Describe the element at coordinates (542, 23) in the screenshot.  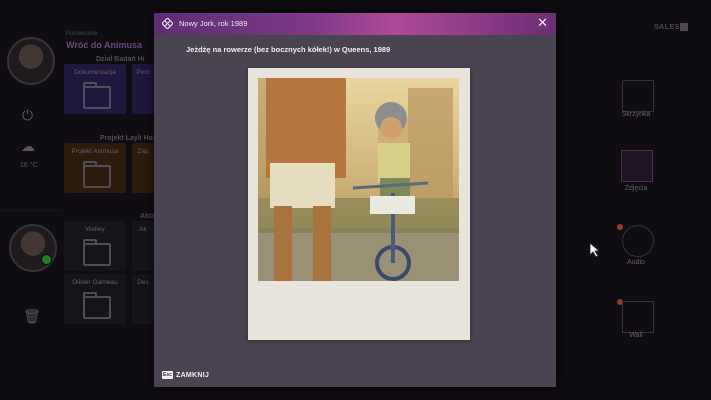
I see `close-icon: ✕` at that location.